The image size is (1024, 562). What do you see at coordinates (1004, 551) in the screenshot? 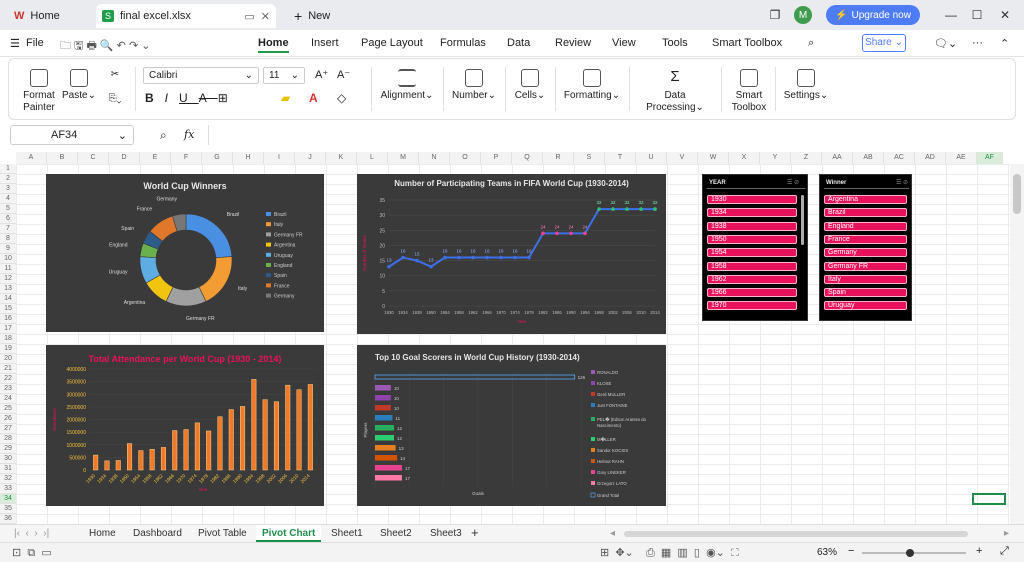
I see `fullscreen-icon: ⤢` at bounding box center [1004, 551].